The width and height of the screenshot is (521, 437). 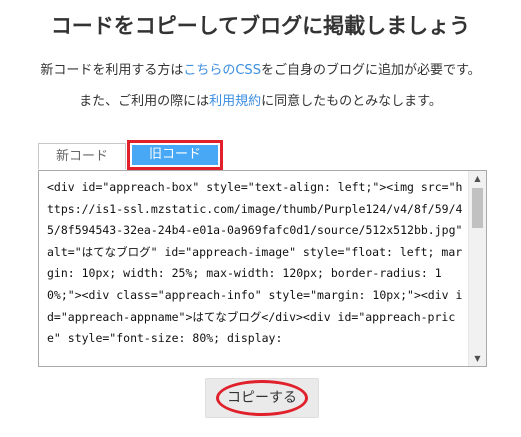 I want to click on scroll-down-arrow-icon: ▼, so click(x=477, y=358).